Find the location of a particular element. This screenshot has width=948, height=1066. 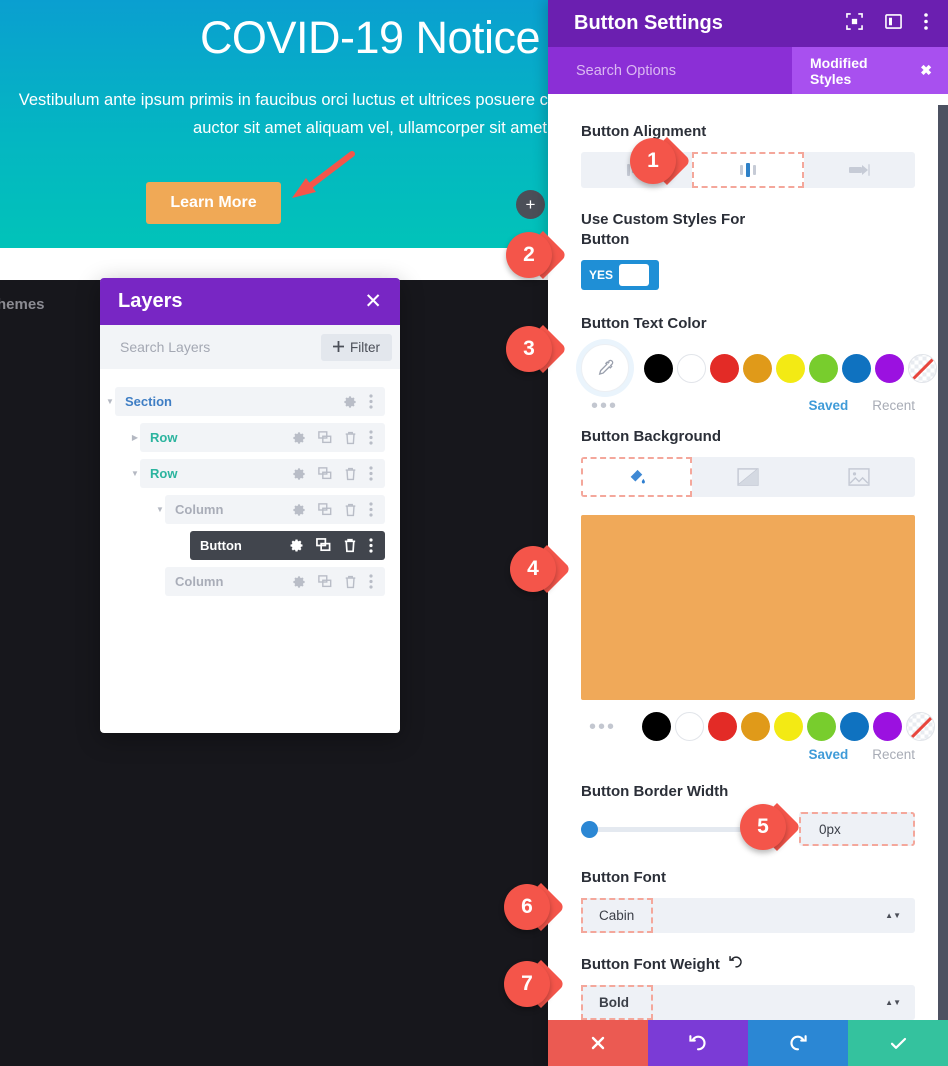

learn-more-button: Learn More is located at coordinates (213, 203).